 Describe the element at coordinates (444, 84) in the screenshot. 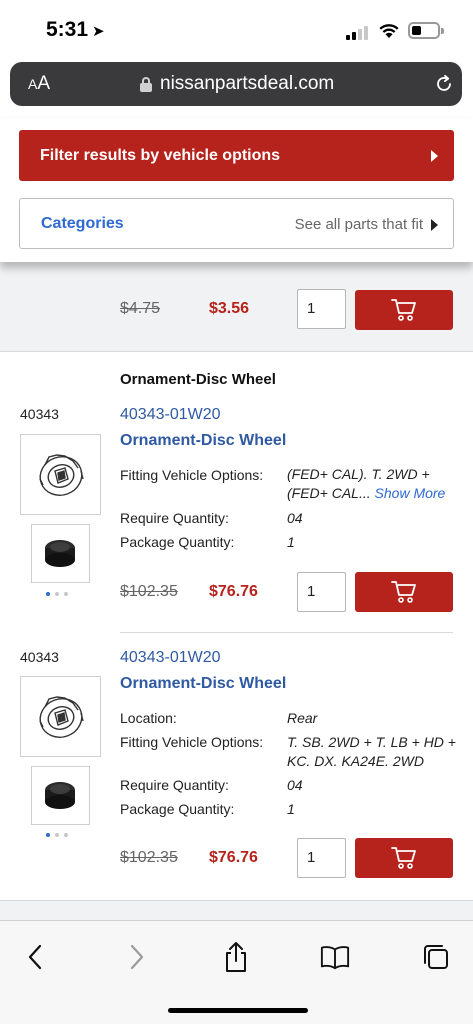

I see `reload-icon` at that location.